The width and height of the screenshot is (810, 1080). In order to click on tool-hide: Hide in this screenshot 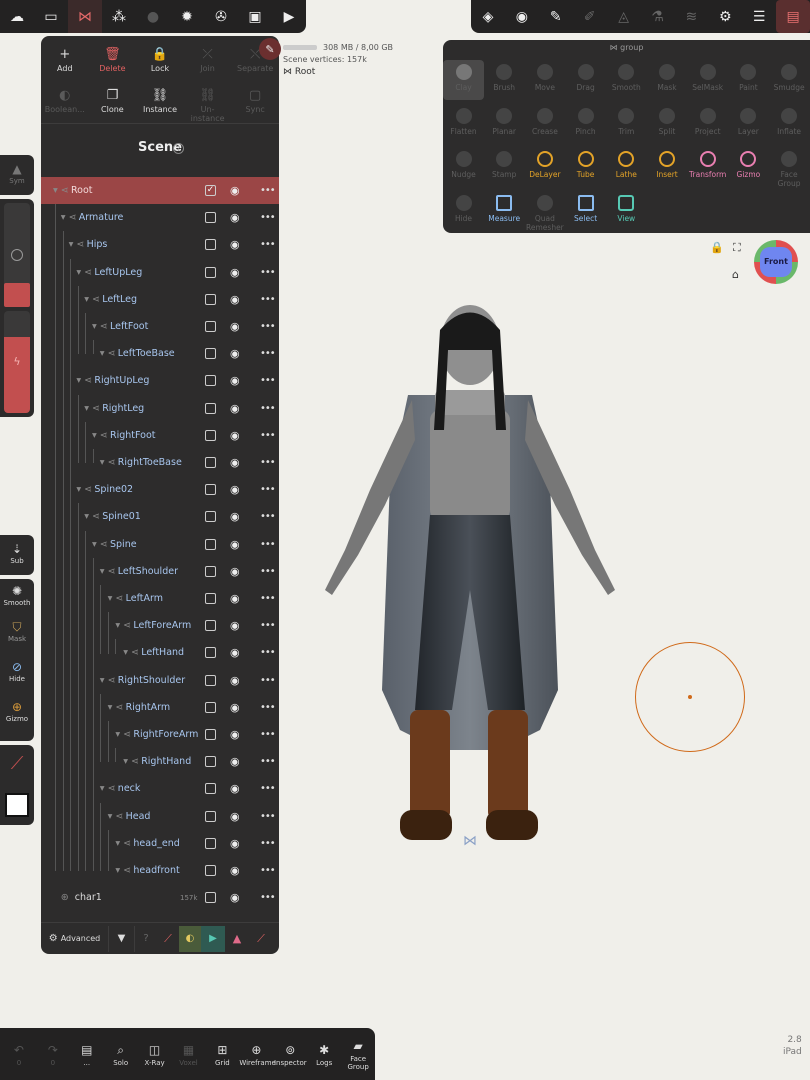, I will do `click(463, 211)`.